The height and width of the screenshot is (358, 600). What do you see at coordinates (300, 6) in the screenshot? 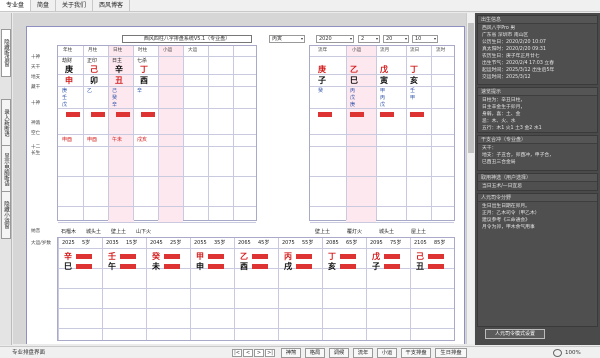
I see `menu-bar: 专业盘 简盘 关于我们 西风博客` at bounding box center [300, 6].